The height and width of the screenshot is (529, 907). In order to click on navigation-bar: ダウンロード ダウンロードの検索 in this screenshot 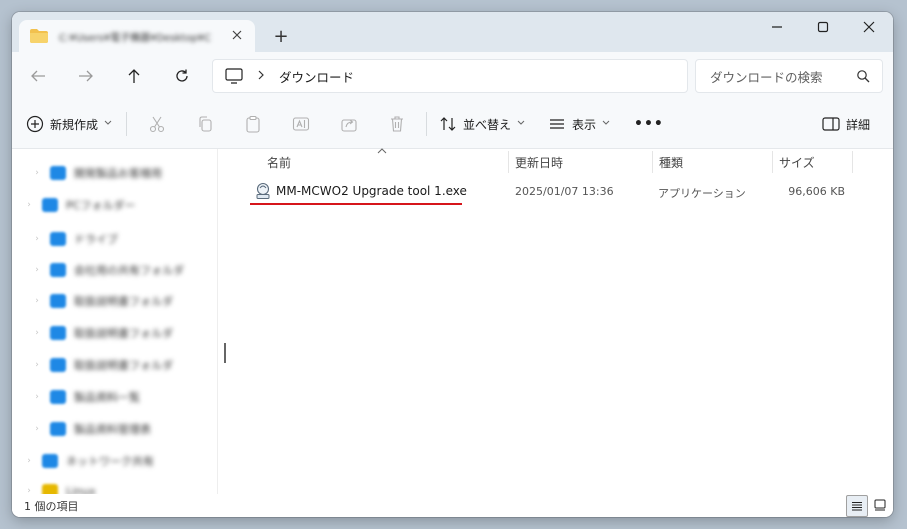, I will do `click(452, 76)`.